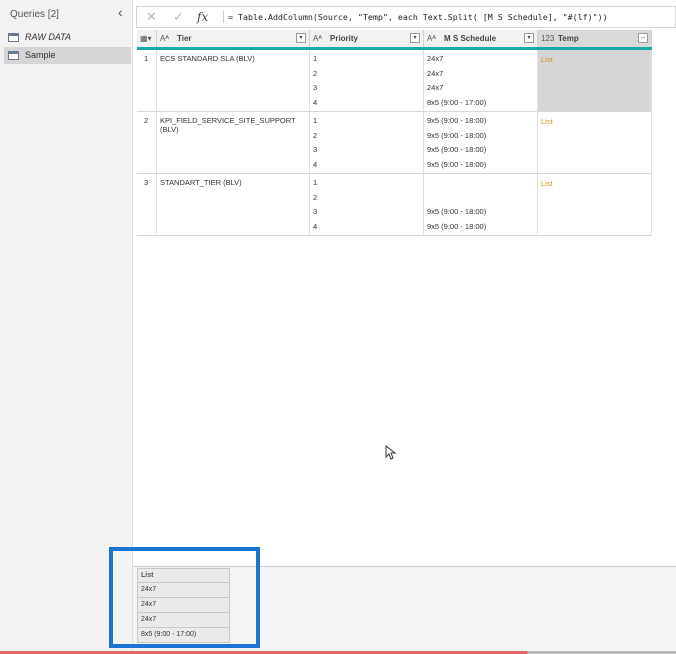  Describe the element at coordinates (643, 38) in the screenshot. I see `expand-column-icon: ⇔` at that location.